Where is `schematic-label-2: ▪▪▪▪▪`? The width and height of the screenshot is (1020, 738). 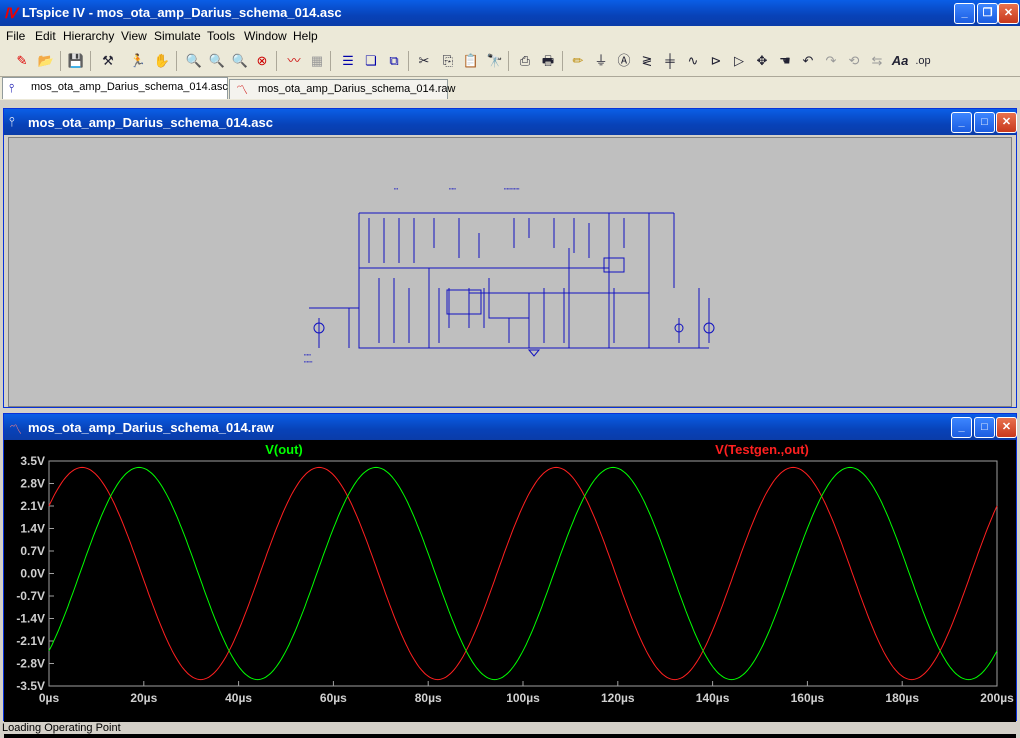
schematic-label-2: ▪▪▪▪▪ is located at coordinates (453, 188).